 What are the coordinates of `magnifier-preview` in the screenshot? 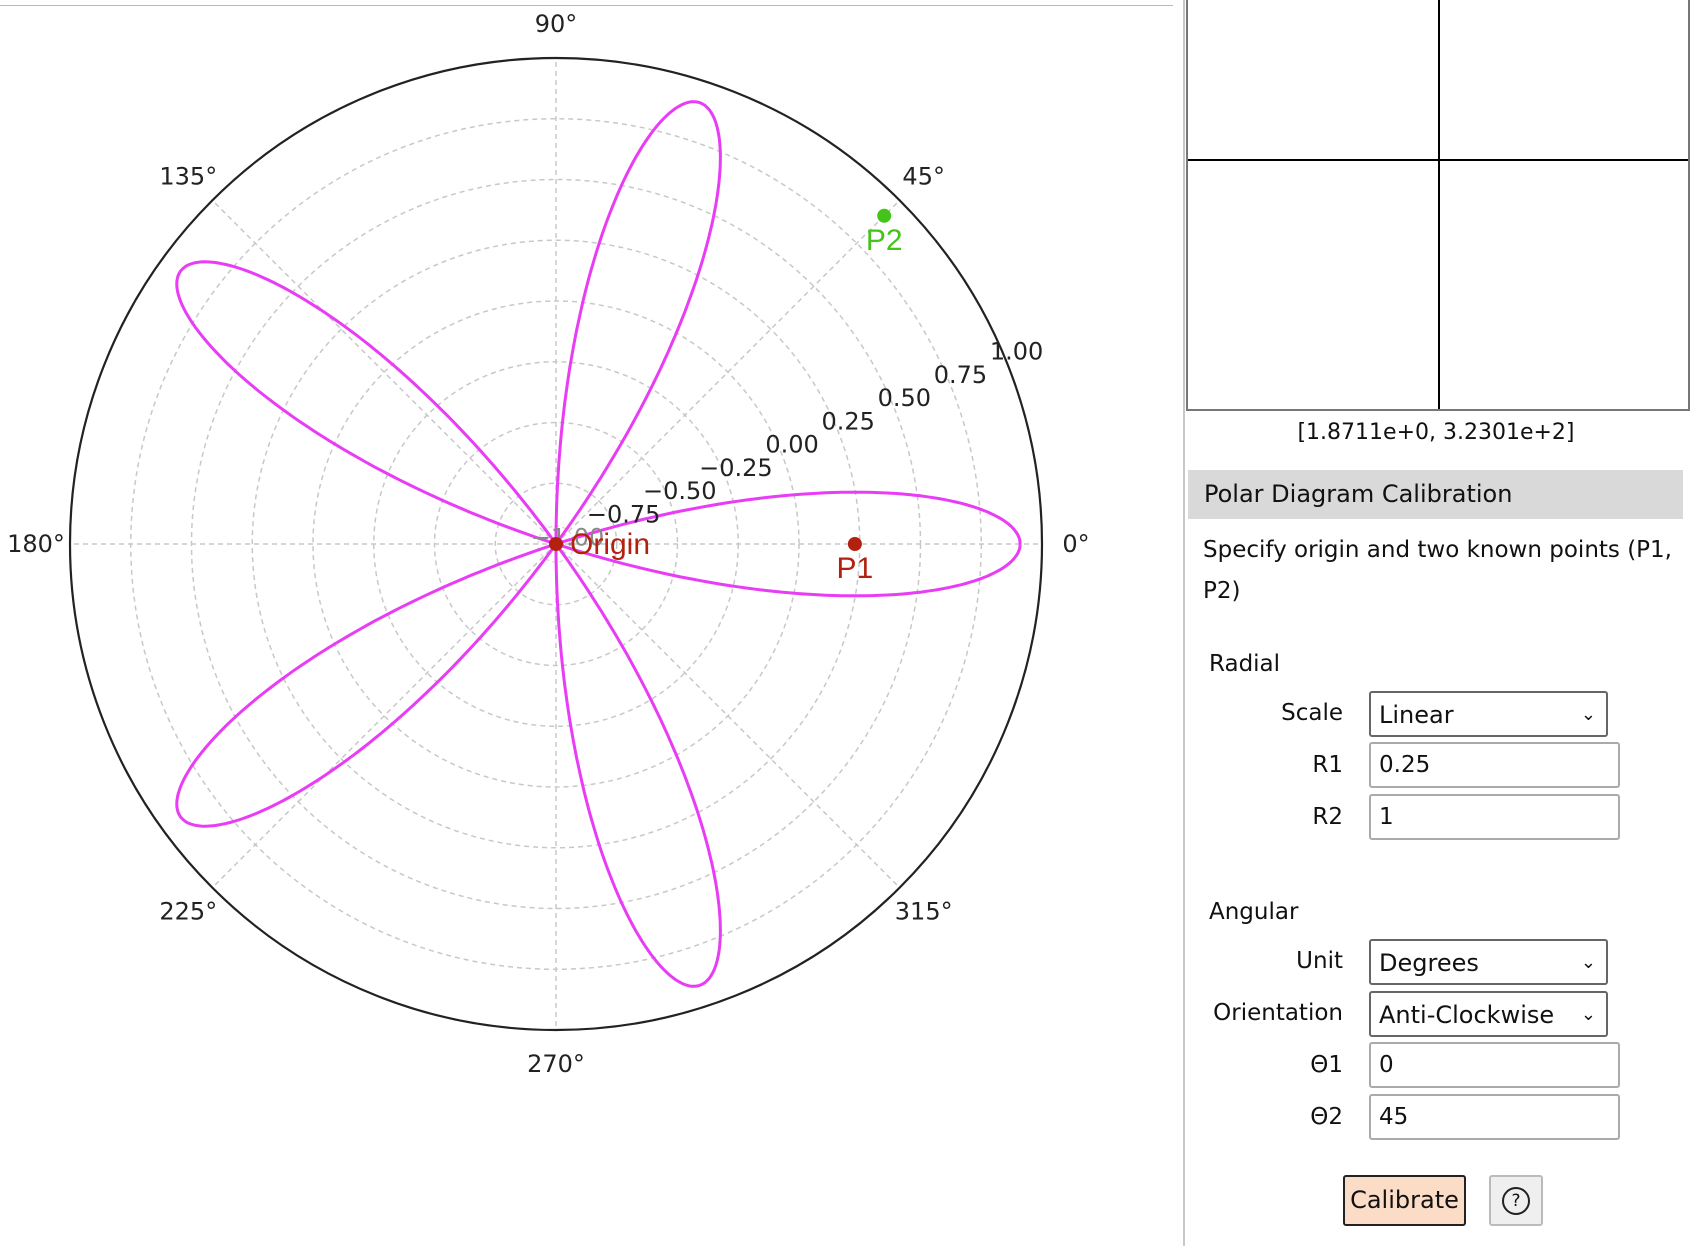 It's located at (1438, 205).